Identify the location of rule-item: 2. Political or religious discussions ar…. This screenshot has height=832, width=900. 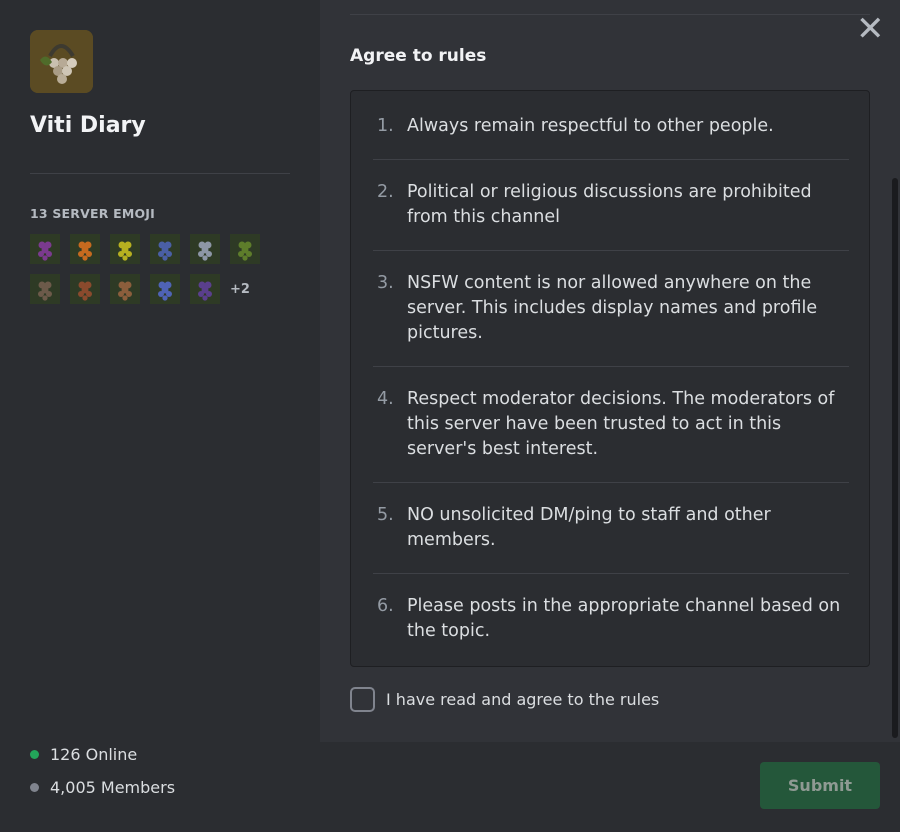
(611, 205).